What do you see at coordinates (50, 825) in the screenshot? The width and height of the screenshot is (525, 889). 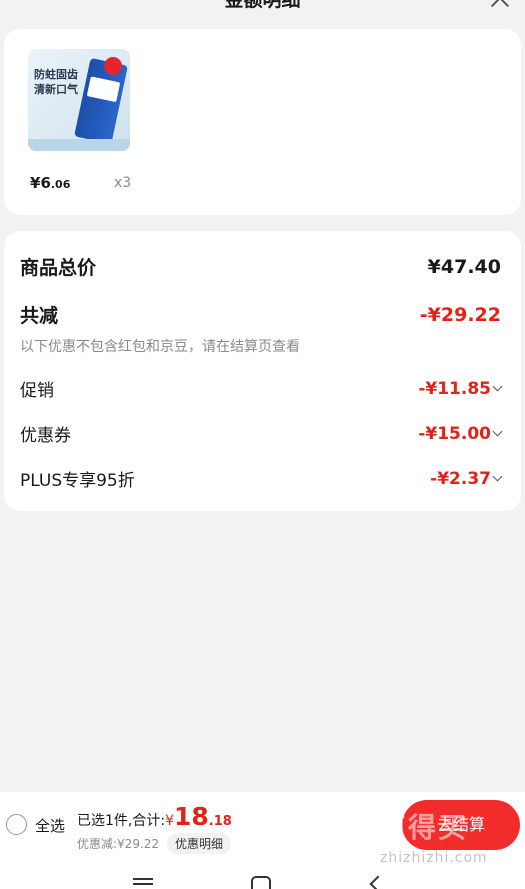 I see `select-all-label: 全选` at bounding box center [50, 825].